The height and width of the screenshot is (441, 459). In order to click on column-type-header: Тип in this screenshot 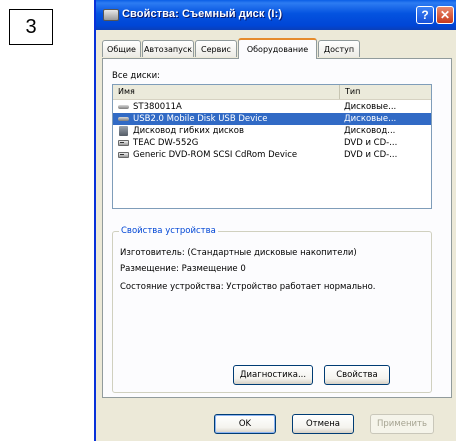, I will do `click(385, 92)`.